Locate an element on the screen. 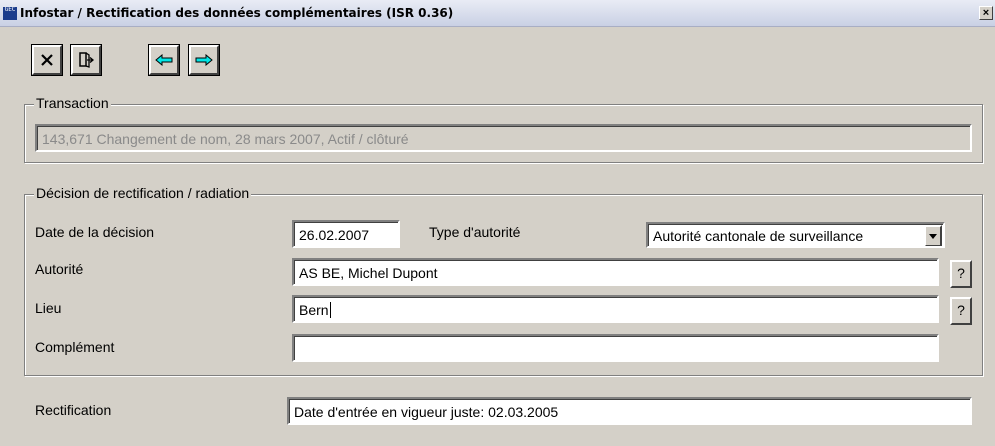  complement-input is located at coordinates (615, 348).